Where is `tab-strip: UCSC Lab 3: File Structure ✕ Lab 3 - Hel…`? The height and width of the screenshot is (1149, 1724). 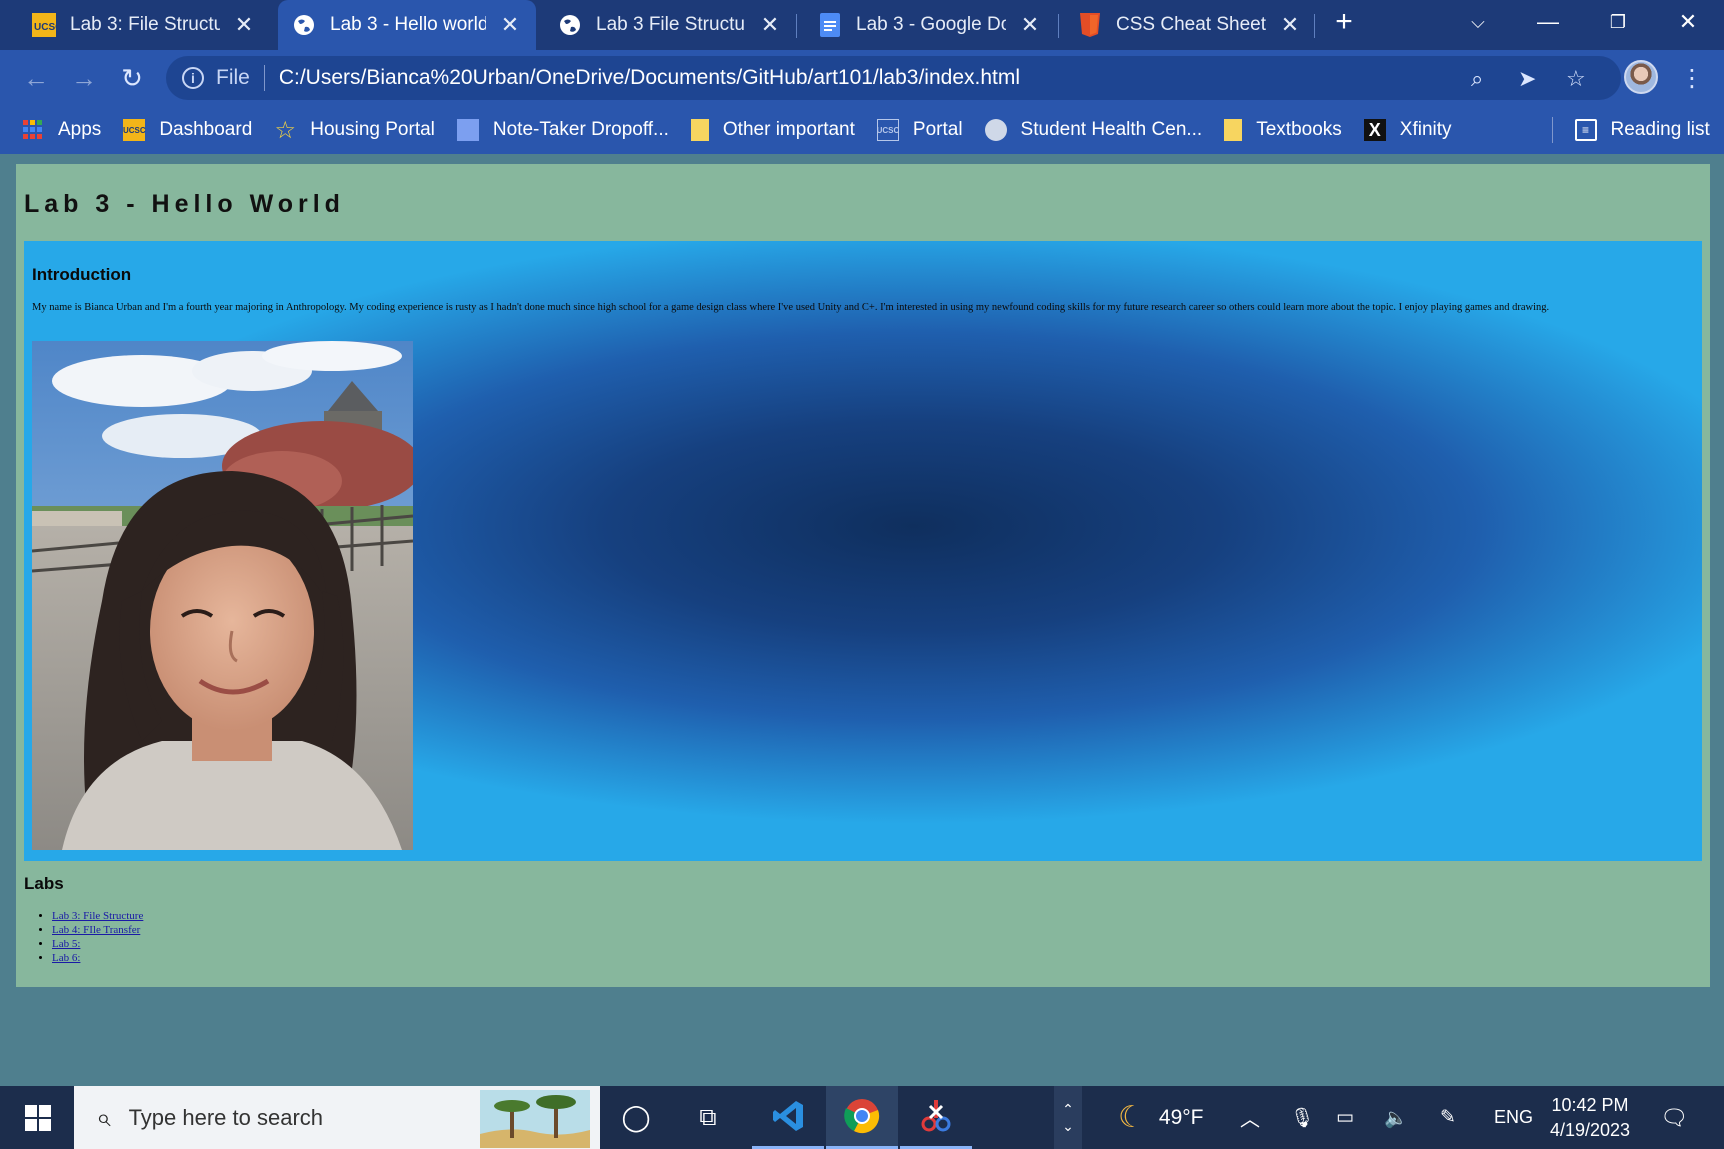 tab-strip: UCSC Lab 3: File Structure ✕ Lab 3 - Hel… is located at coordinates (862, 25).